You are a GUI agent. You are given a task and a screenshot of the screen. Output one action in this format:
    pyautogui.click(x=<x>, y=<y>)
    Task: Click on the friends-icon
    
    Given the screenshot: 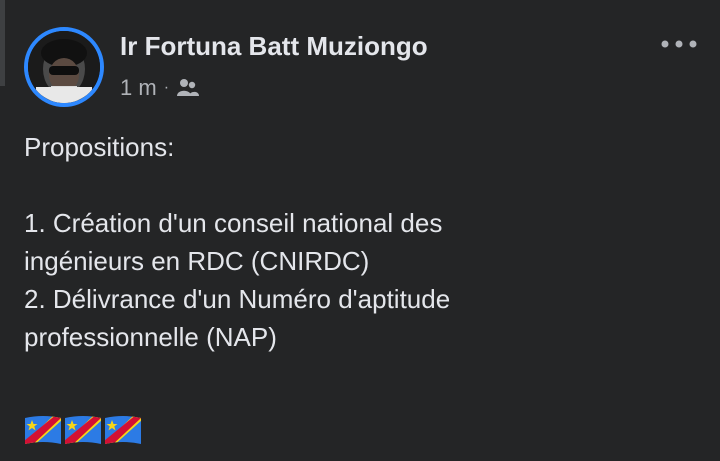 What is the action you would take?
    pyautogui.click(x=188, y=88)
    